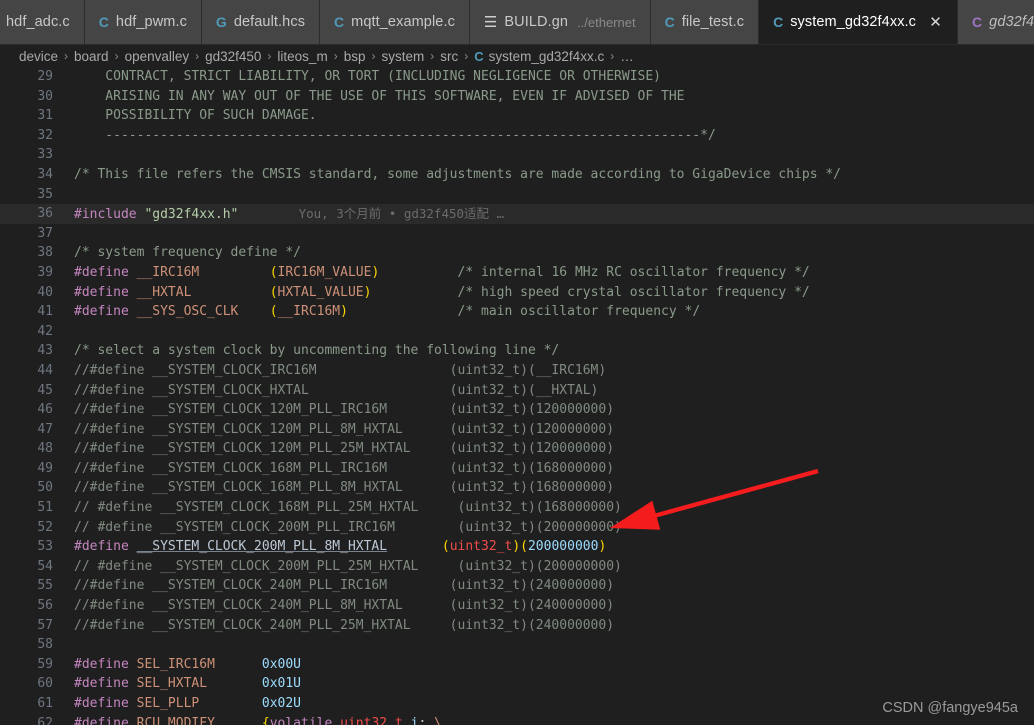 The width and height of the screenshot is (1034, 725). What do you see at coordinates (517, 684) in the screenshot?
I see `code-line: 60 #define SEL_HXTAL 0x01U` at bounding box center [517, 684].